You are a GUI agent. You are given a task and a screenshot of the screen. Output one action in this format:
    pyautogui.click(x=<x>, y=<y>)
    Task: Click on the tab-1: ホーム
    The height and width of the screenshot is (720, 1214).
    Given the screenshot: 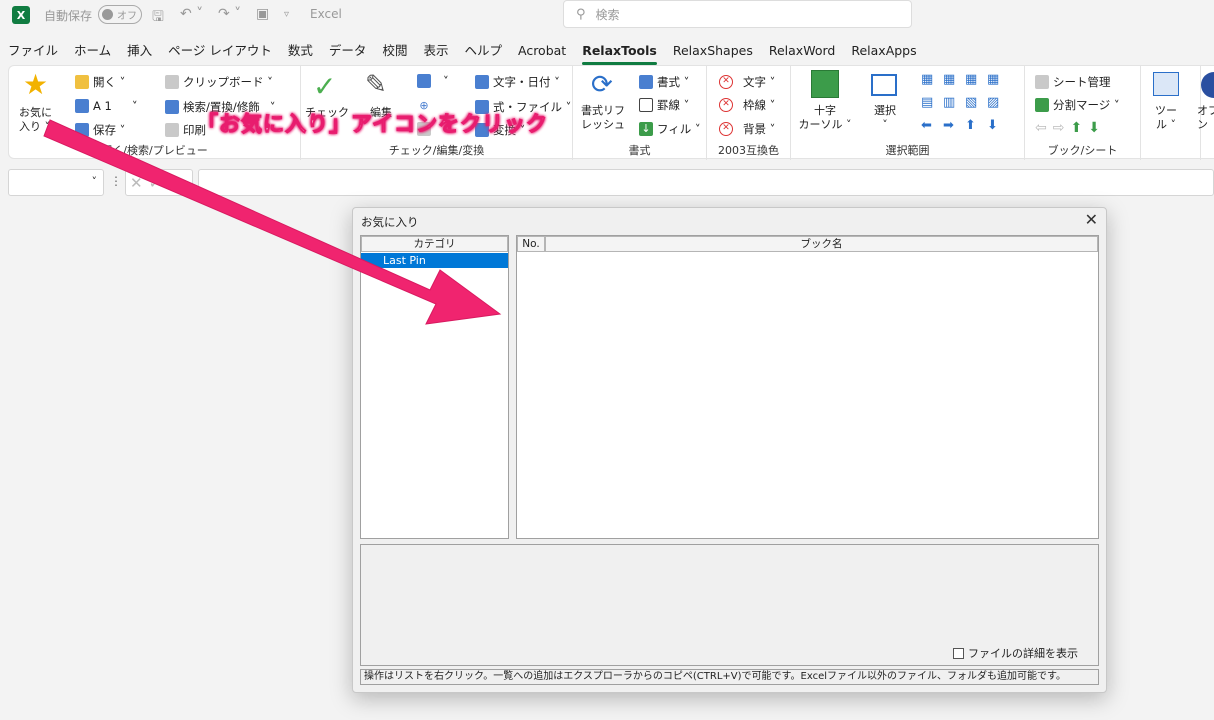 What is the action you would take?
    pyautogui.click(x=92, y=52)
    